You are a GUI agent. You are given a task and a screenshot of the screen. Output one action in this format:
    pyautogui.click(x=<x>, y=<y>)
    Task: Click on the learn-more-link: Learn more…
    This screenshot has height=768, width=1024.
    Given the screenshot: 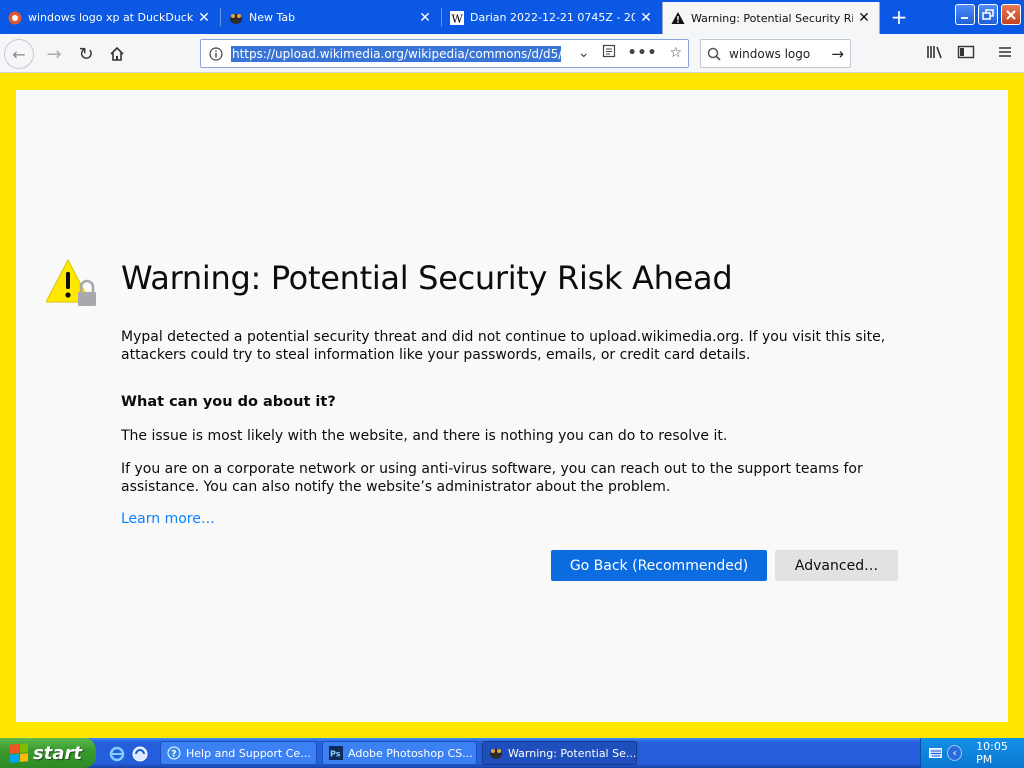 What is the action you would take?
    pyautogui.click(x=168, y=519)
    